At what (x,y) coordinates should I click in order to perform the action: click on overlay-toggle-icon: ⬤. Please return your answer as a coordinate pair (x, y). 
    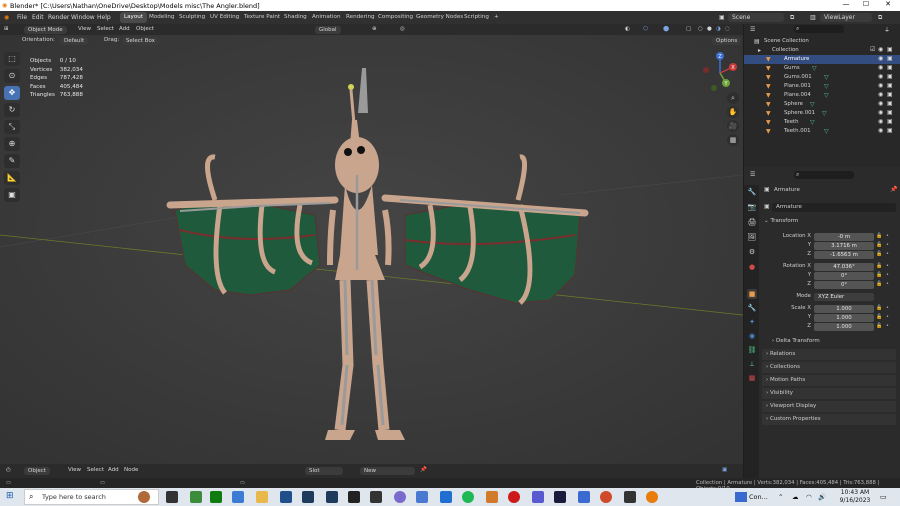
    Looking at the image, I should click on (666, 29).